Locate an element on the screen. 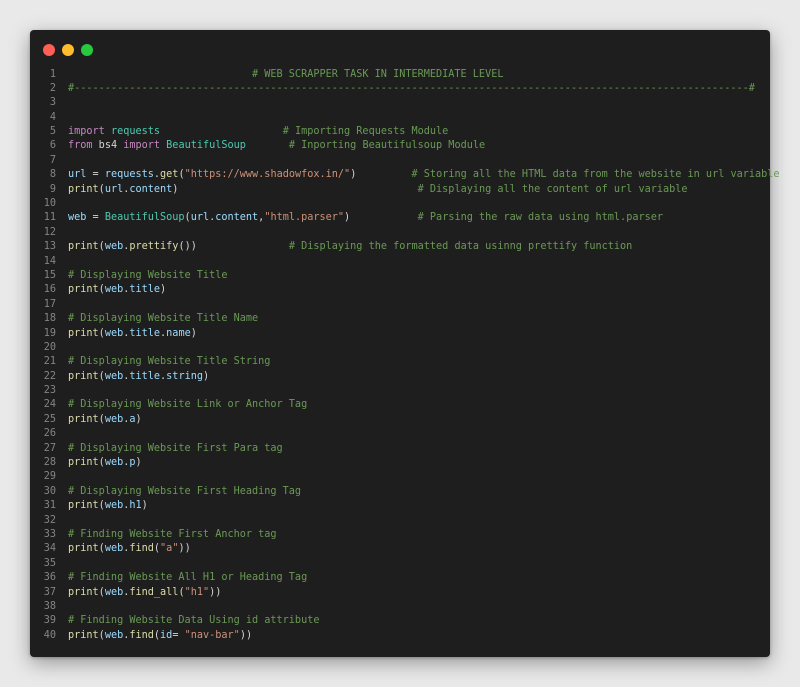 This screenshot has height=687, width=800. line-number: 28 is located at coordinates (49, 463).